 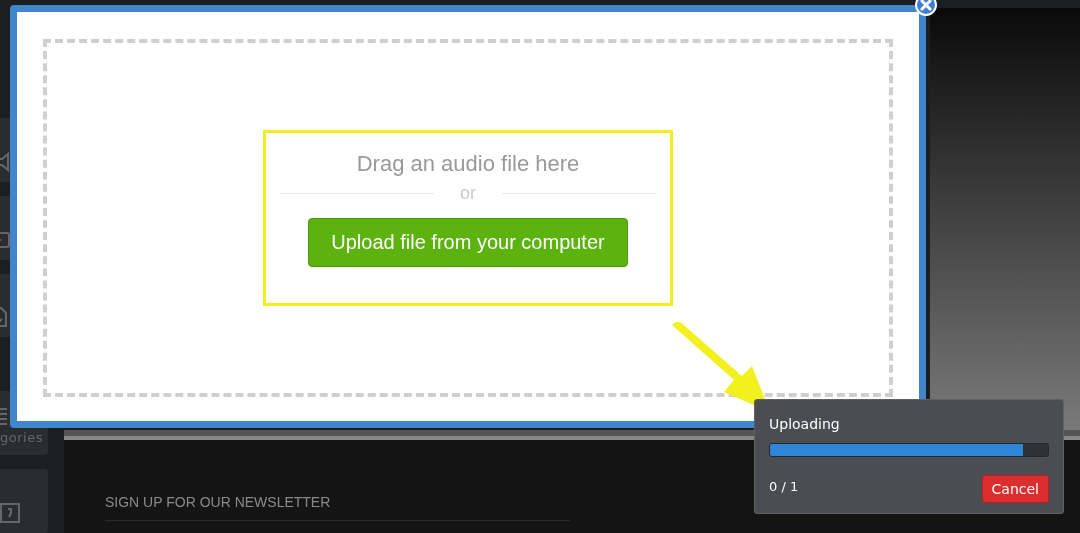 I want to click on cancel-button: Cancel, so click(x=1015, y=489).